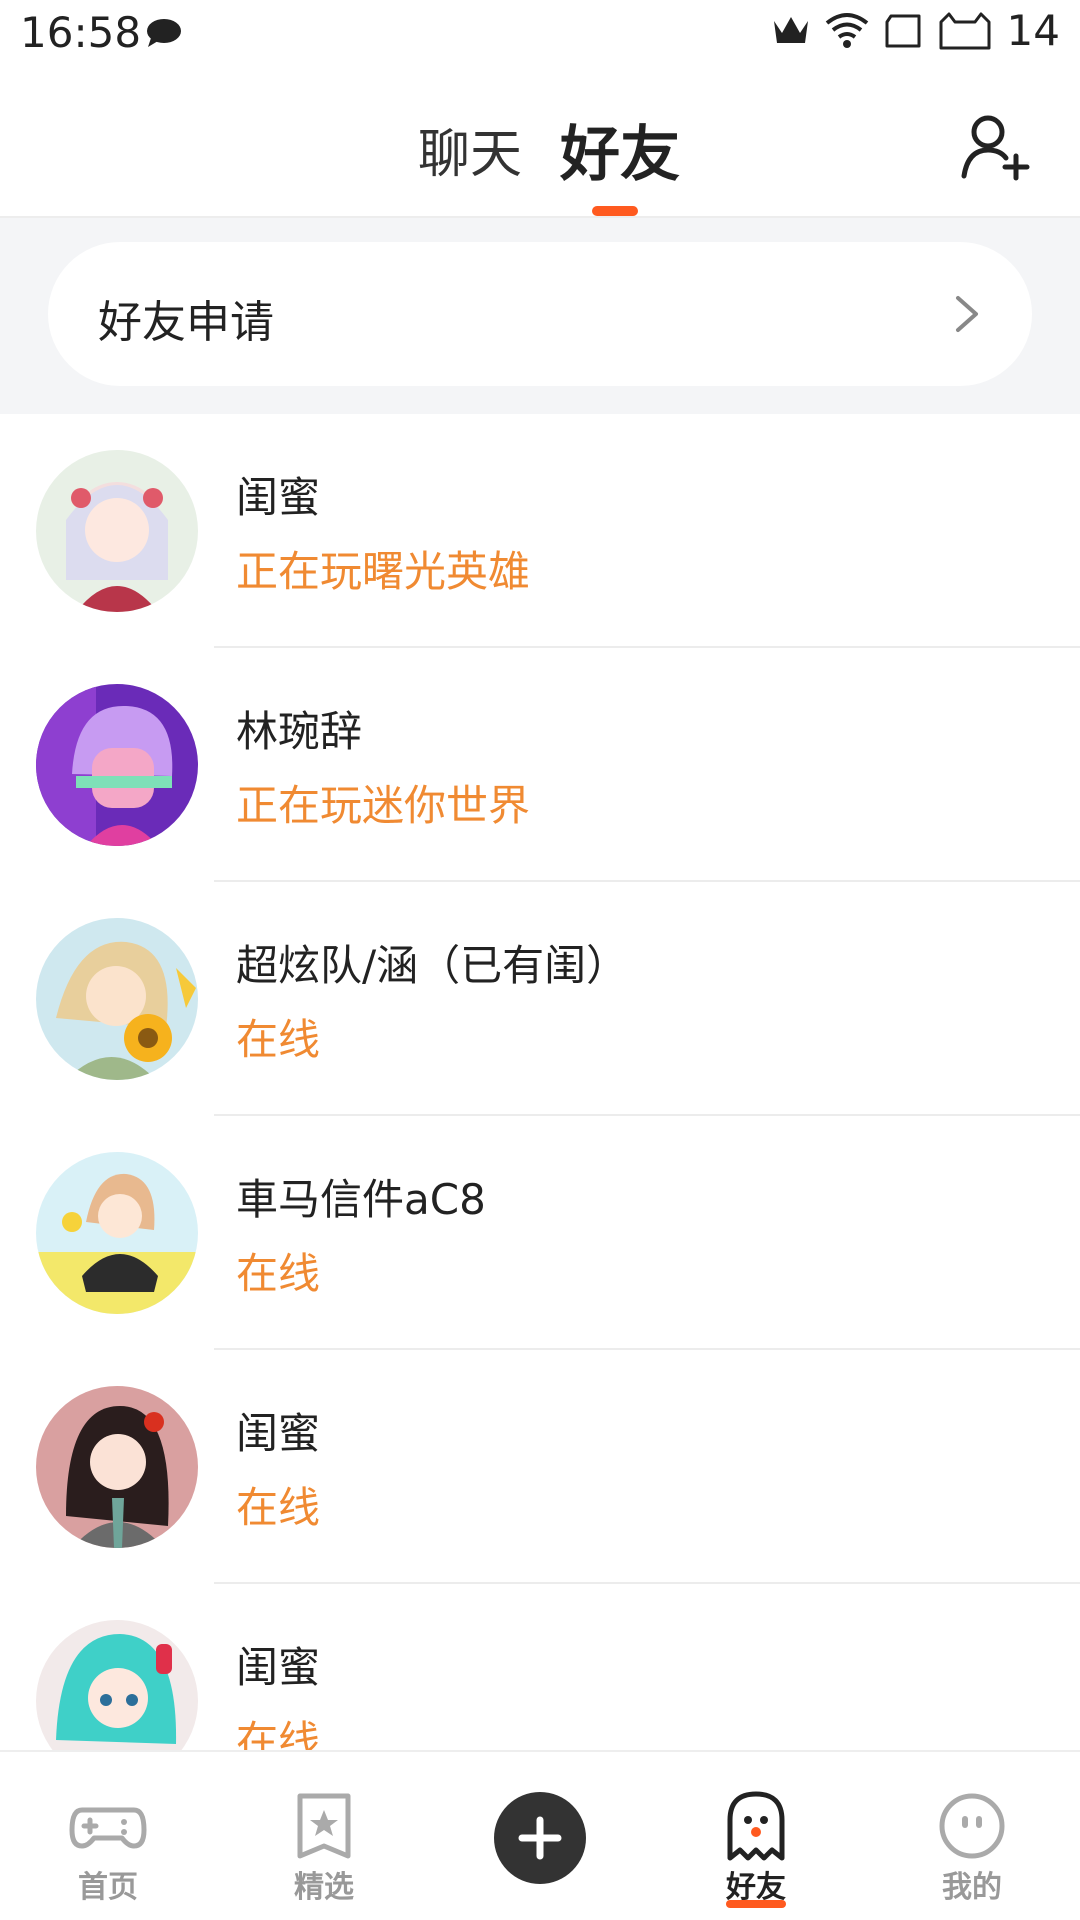 This screenshot has width=1080, height=1920. I want to click on nav-featured: 精选, so click(324, 1836).